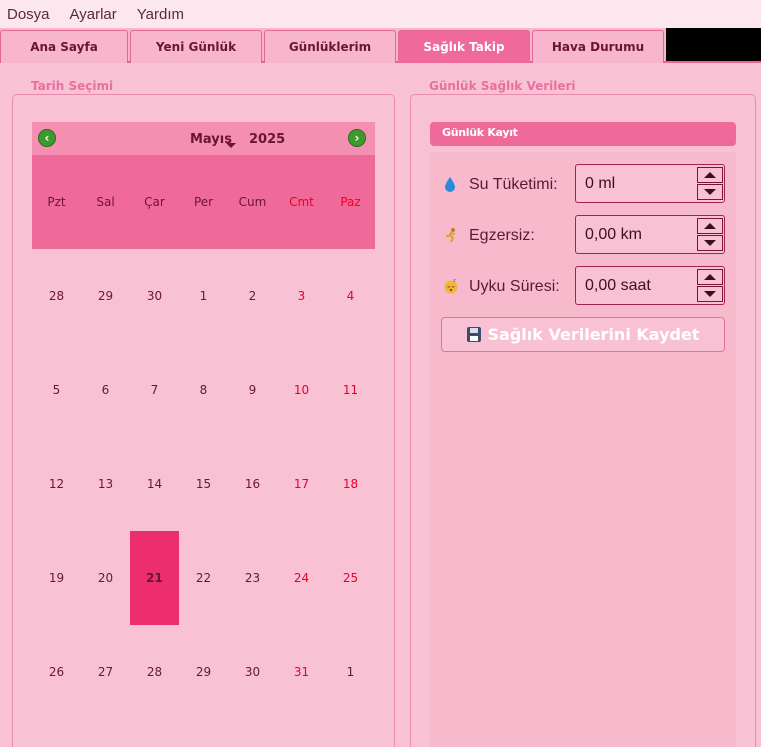 This screenshot has height=747, width=761. I want to click on sleep-label: Uyku Süresi:, so click(514, 286).